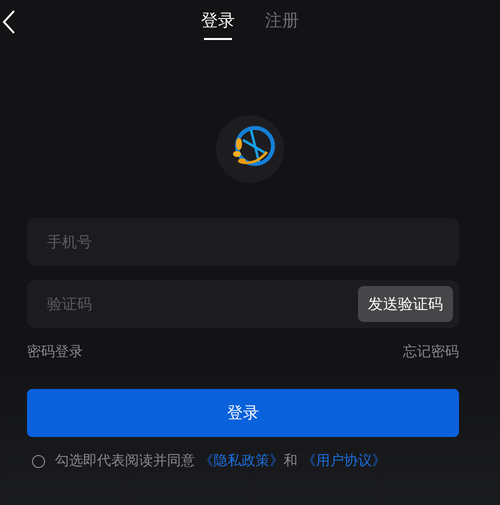 The height and width of the screenshot is (505, 500). I want to click on phone-field: 手机号, so click(243, 242).